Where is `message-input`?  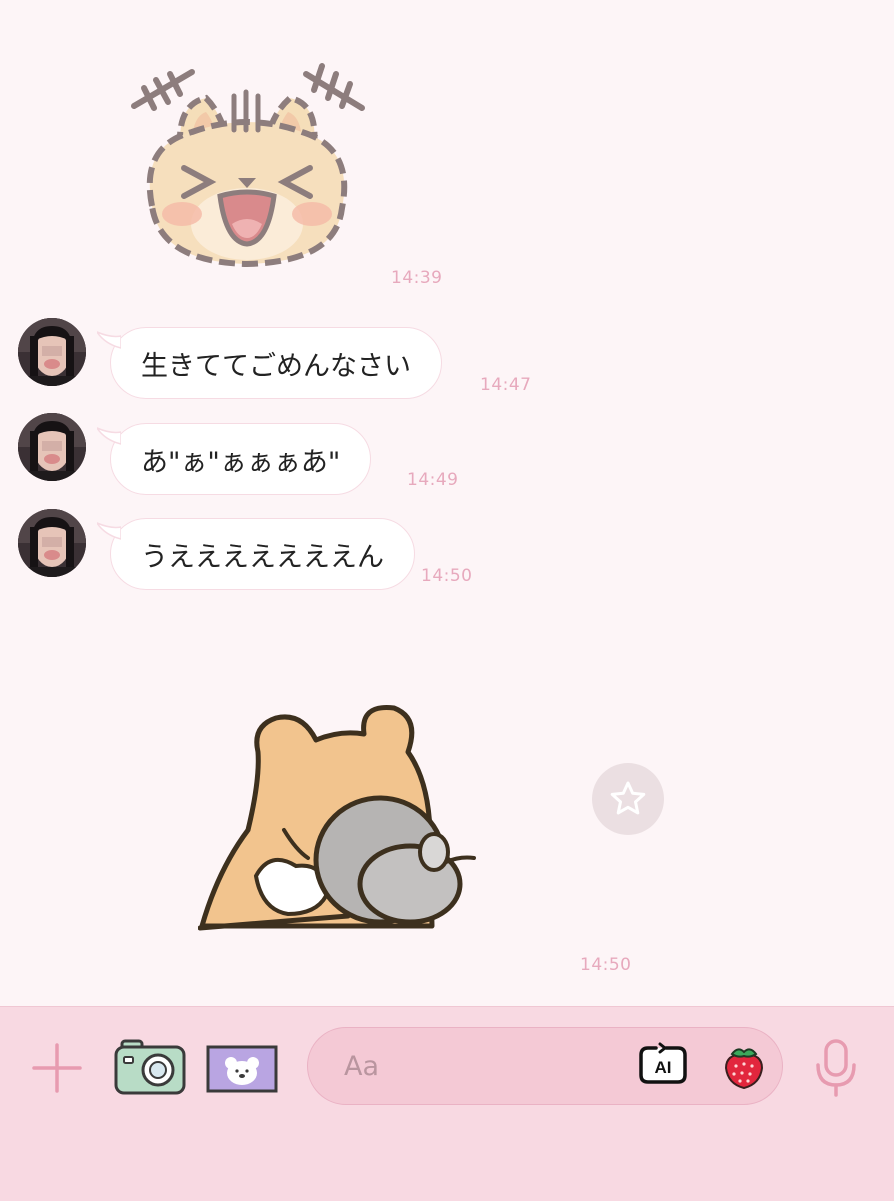
message-input is located at coordinates (484, 1066).